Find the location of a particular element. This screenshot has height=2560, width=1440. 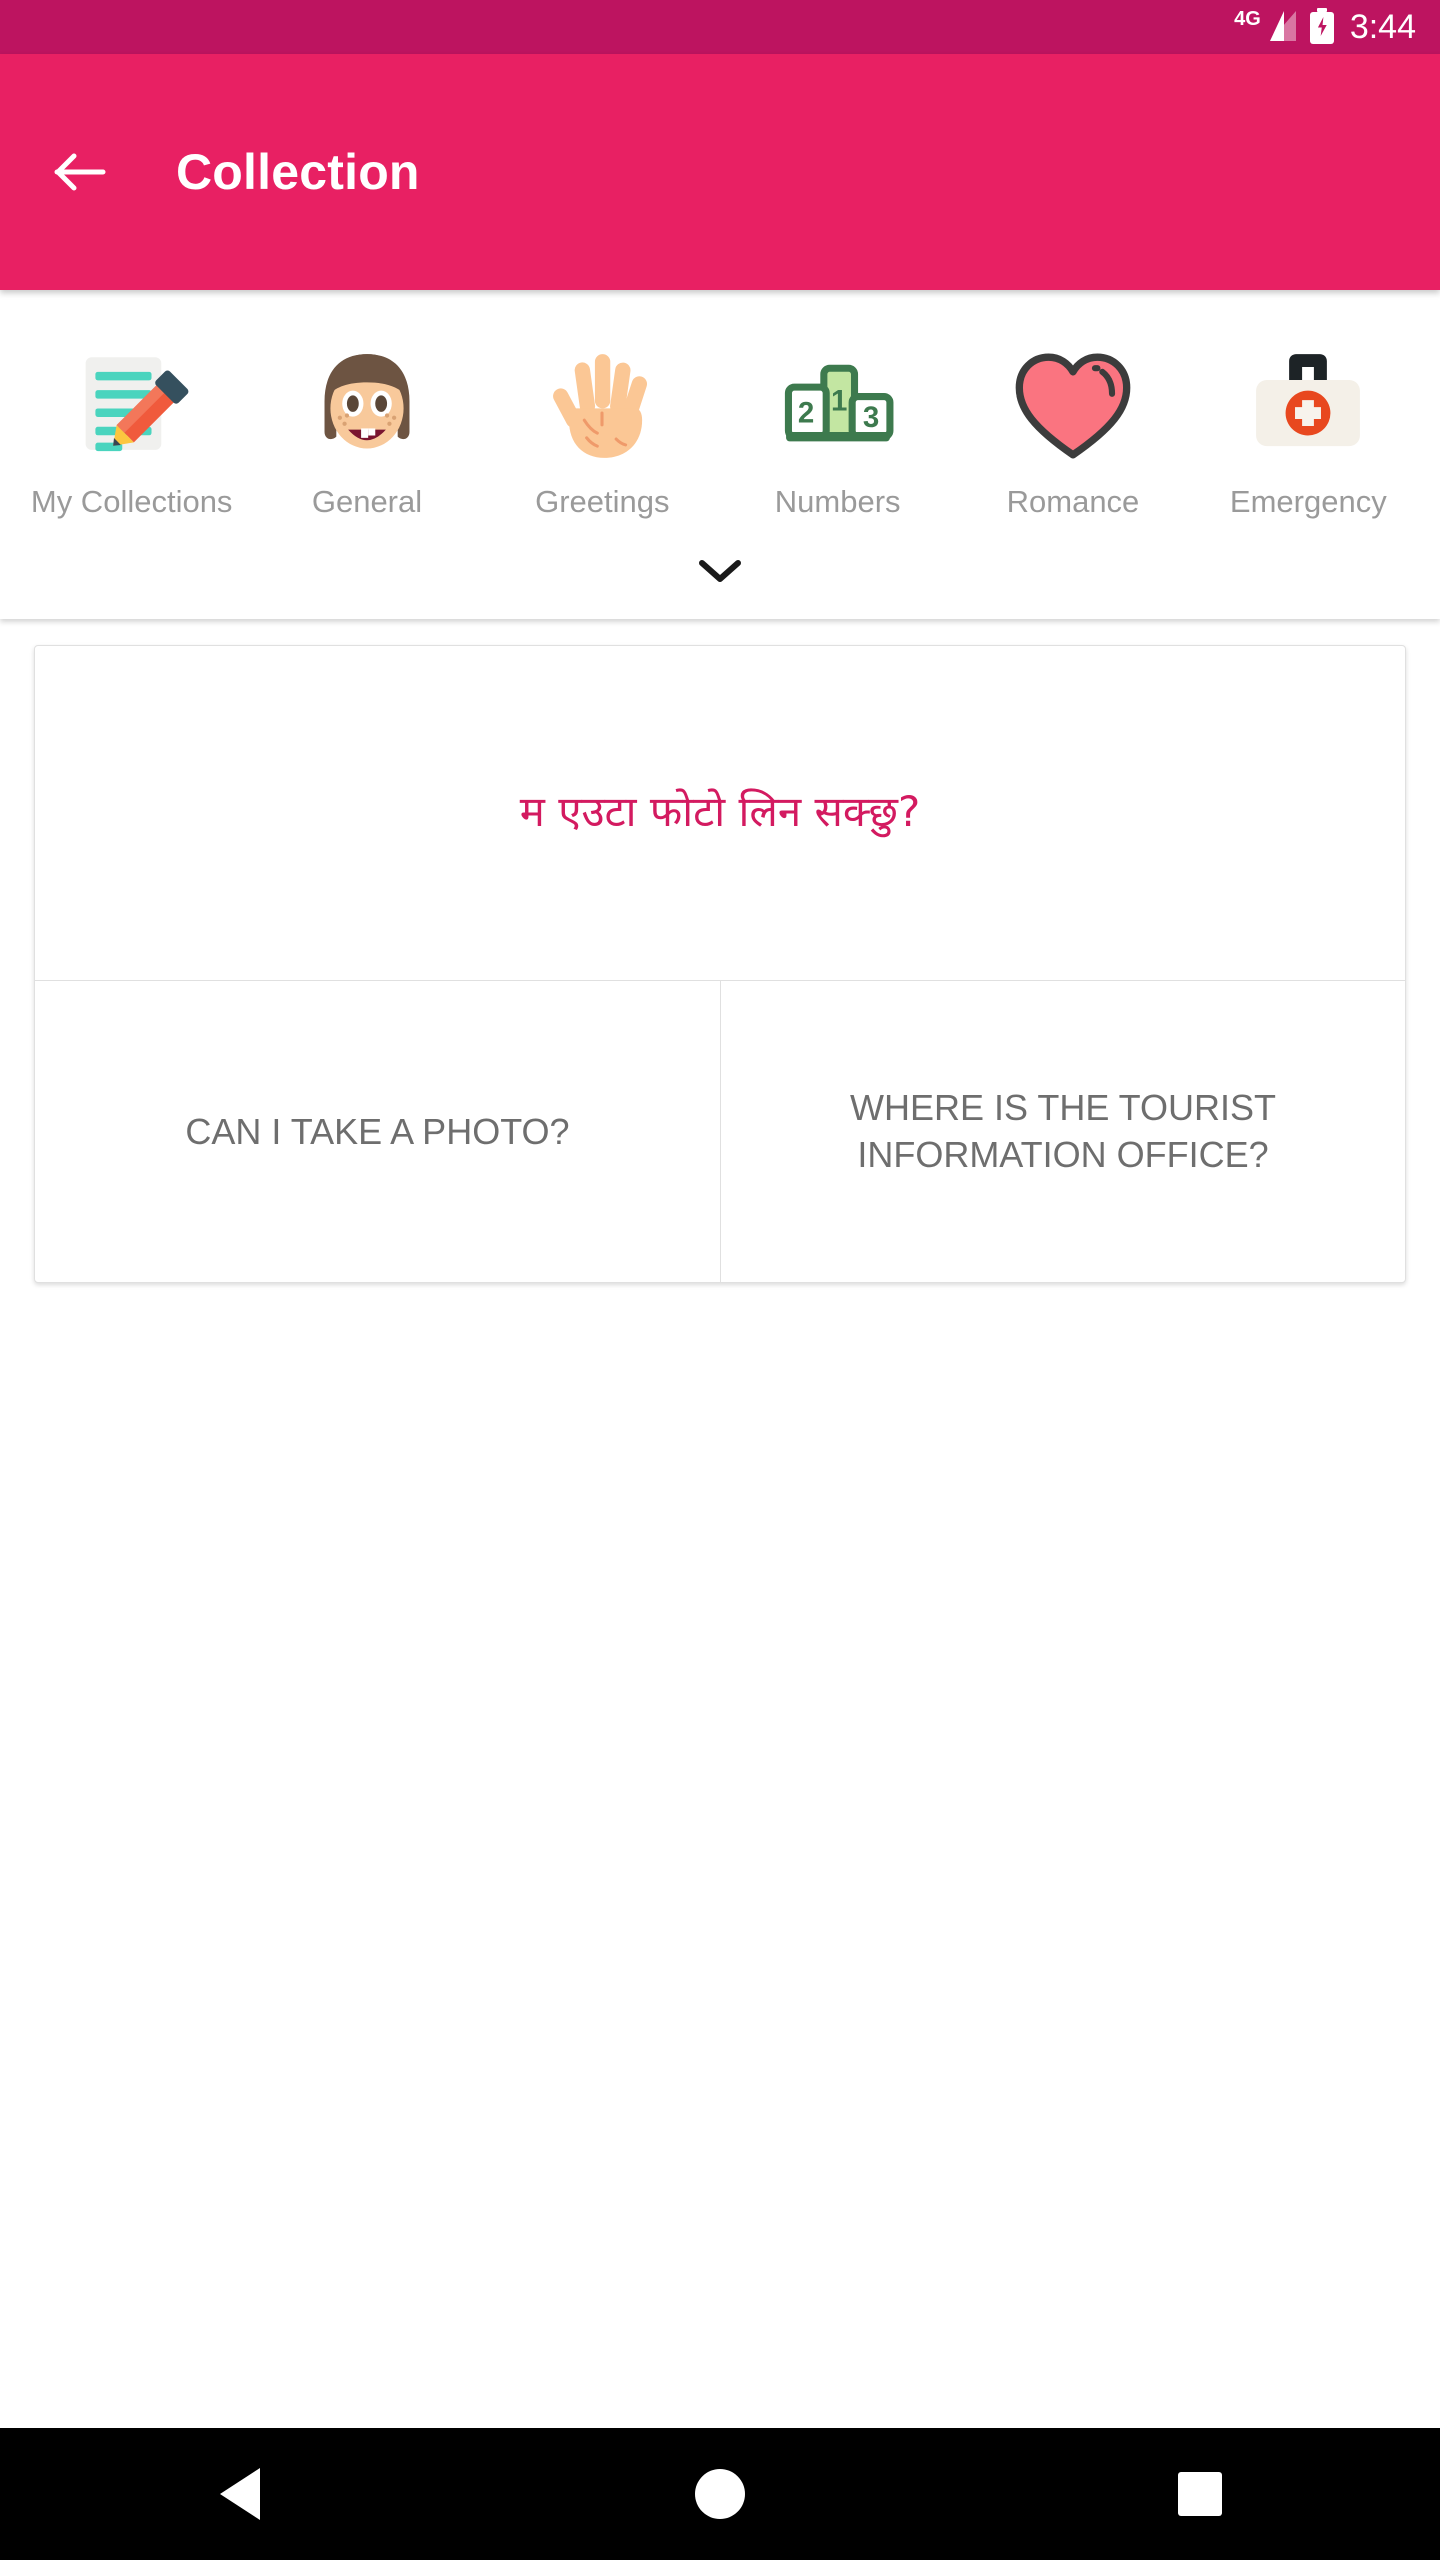

recents-square-icon is located at coordinates (1200, 2494).